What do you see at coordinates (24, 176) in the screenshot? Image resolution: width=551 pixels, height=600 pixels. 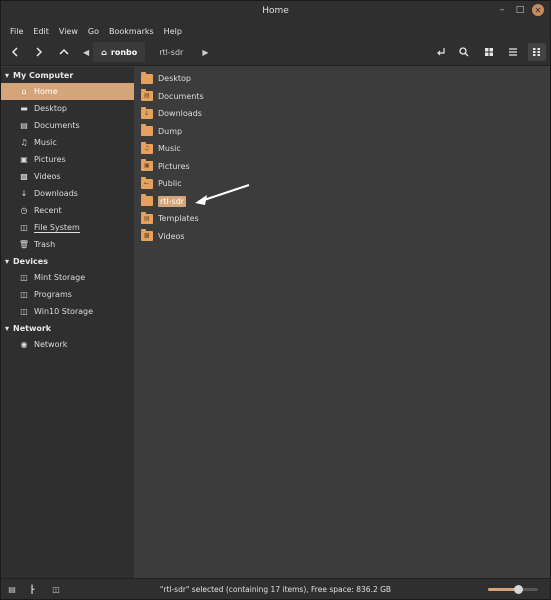 I see `videos-icon: ▩` at bounding box center [24, 176].